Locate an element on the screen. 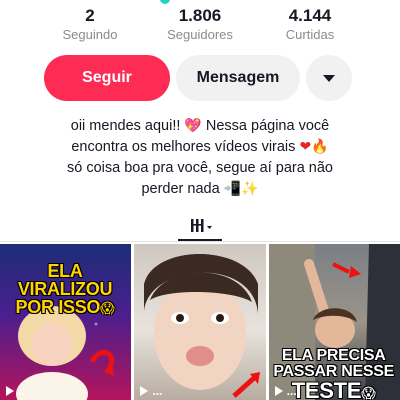 This screenshot has width=400, height=400. more-button is located at coordinates (329, 78).